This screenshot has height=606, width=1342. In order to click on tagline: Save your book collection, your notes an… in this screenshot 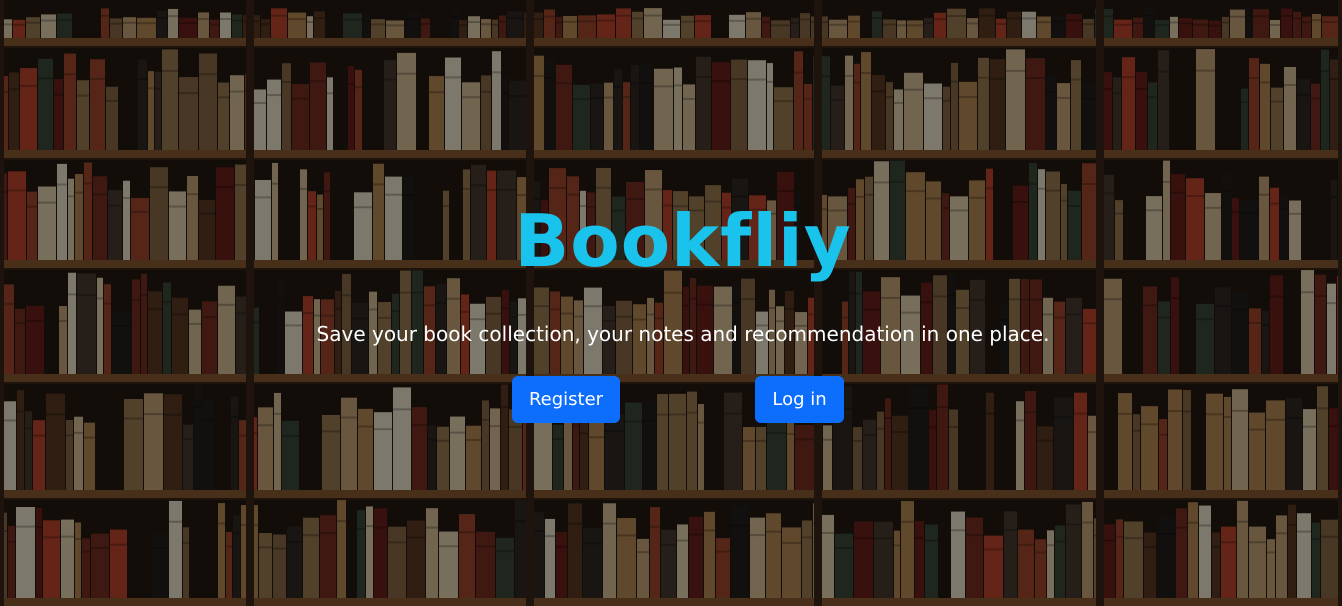, I will do `click(683, 334)`.